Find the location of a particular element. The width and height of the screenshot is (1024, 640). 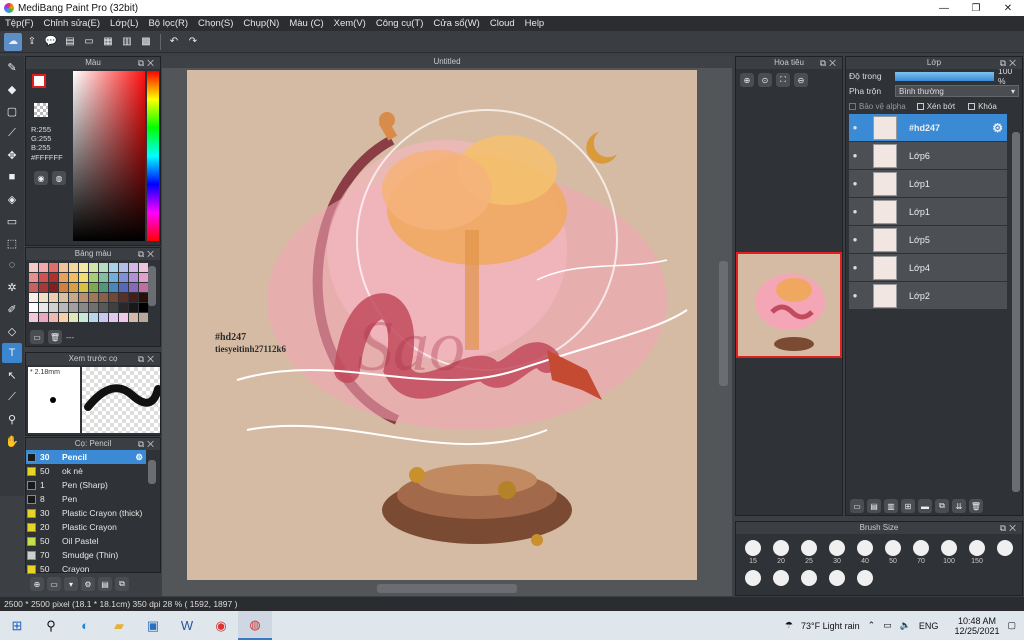

network-icon: ▭ is located at coordinates (887, 625).